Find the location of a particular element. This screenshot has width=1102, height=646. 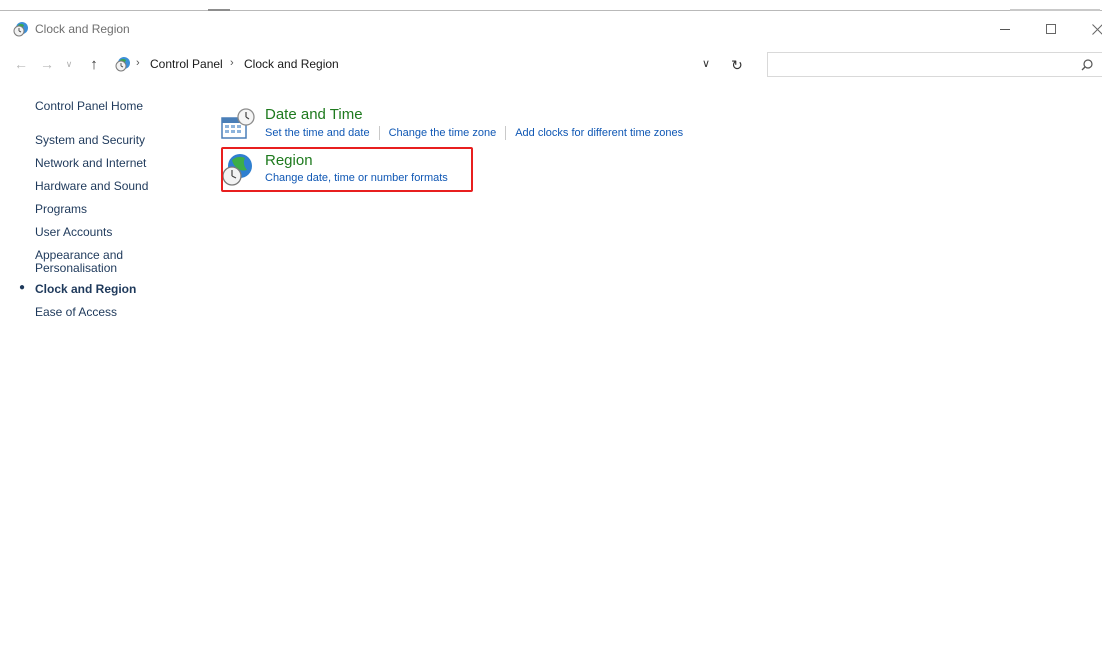

sidebar-item-user-accounts: User Accounts is located at coordinates (73, 232).